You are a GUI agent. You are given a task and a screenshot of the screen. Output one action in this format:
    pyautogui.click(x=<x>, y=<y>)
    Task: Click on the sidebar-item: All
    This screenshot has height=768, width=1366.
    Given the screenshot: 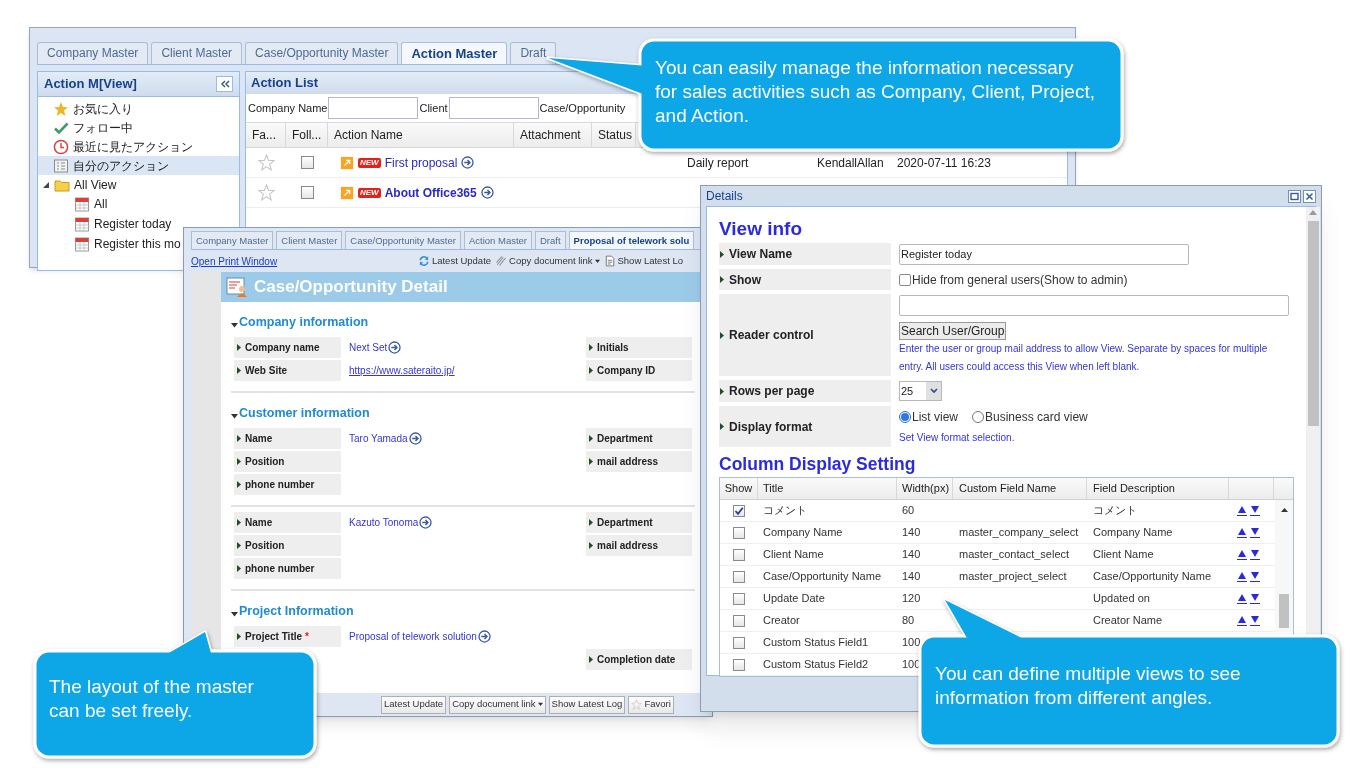 What is the action you would take?
    pyautogui.click(x=92, y=204)
    